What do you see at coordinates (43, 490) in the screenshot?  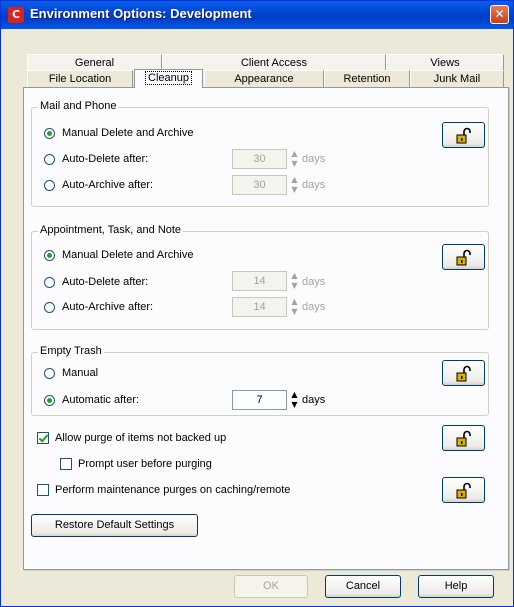 I see `maintenance-purge-checkbox` at bounding box center [43, 490].